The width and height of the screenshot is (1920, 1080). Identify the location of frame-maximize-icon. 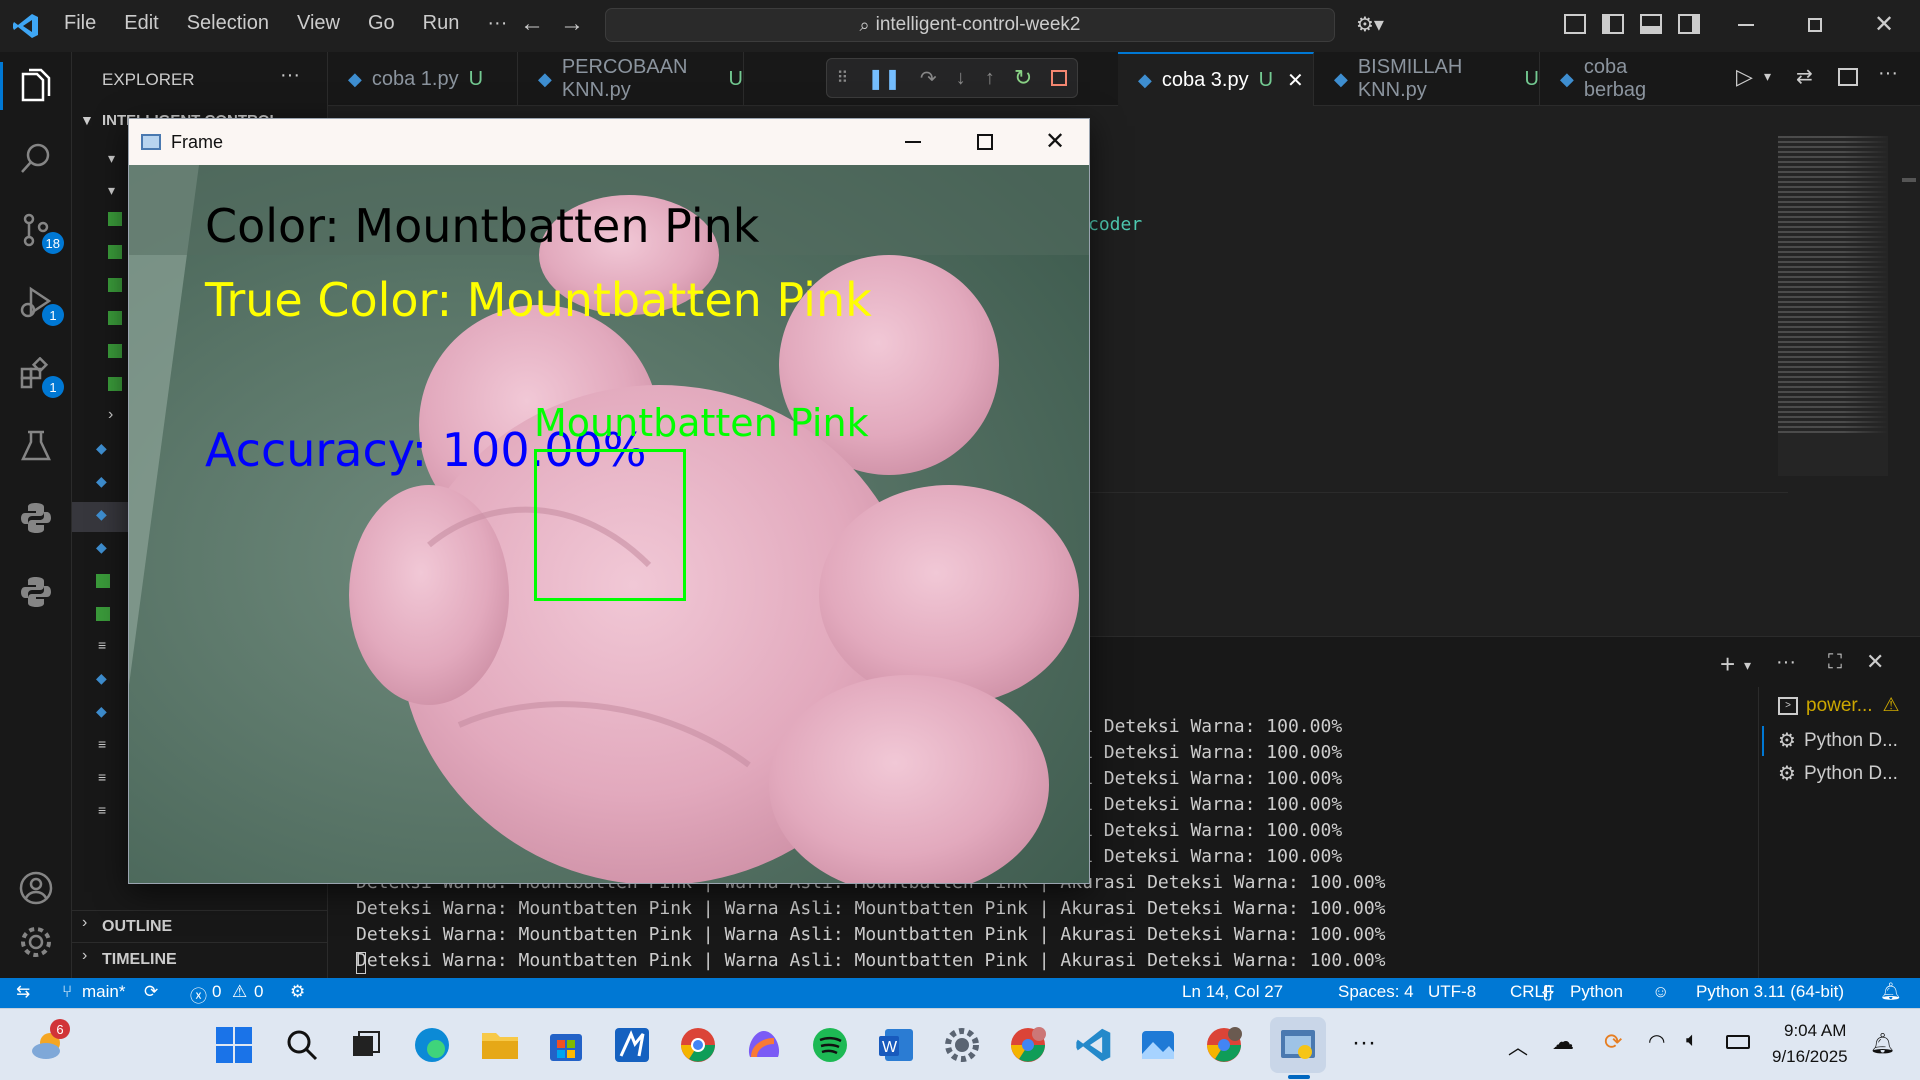
(985, 142).